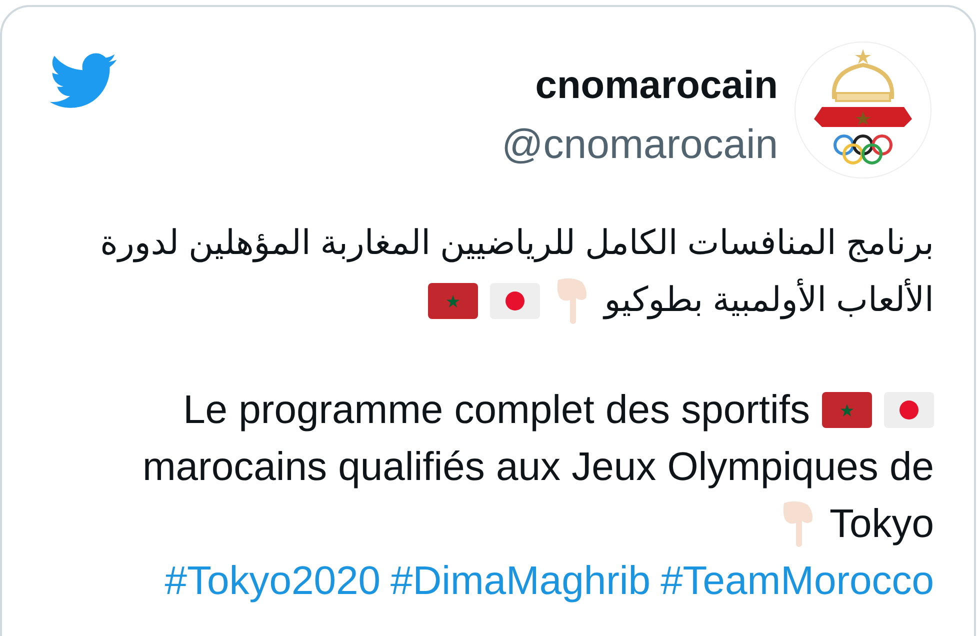 Image resolution: width=980 pixels, height=636 pixels. What do you see at coordinates (656, 86) in the screenshot?
I see `display-name: cnomarocain` at bounding box center [656, 86].